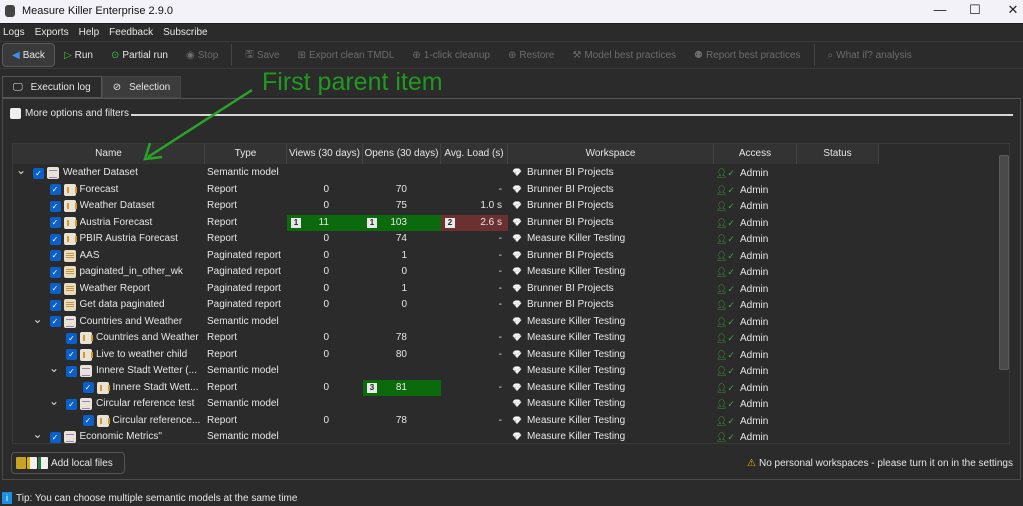  I want to click on item-opens: 70, so click(402, 190).